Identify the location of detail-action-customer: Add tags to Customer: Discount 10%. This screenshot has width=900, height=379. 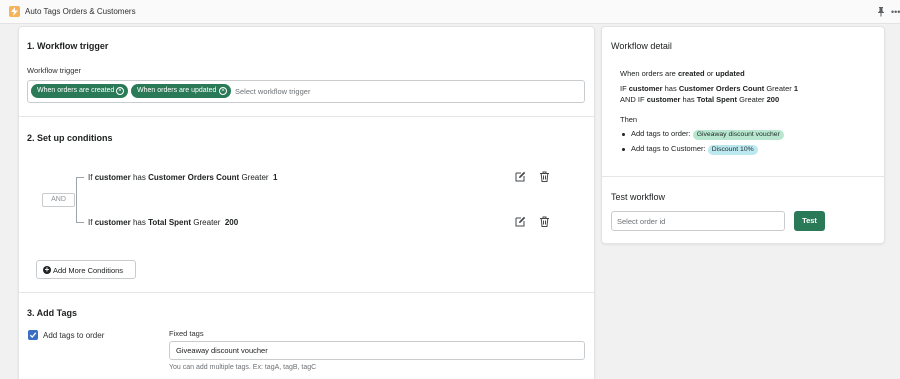
(694, 149).